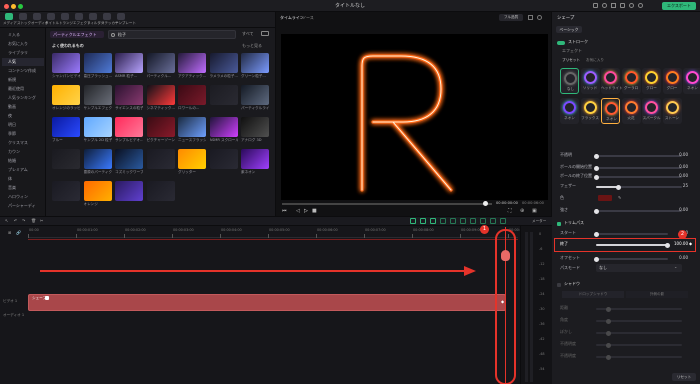 The image size is (700, 384). I want to click on sidebar-item: 新規, so click(23, 80).